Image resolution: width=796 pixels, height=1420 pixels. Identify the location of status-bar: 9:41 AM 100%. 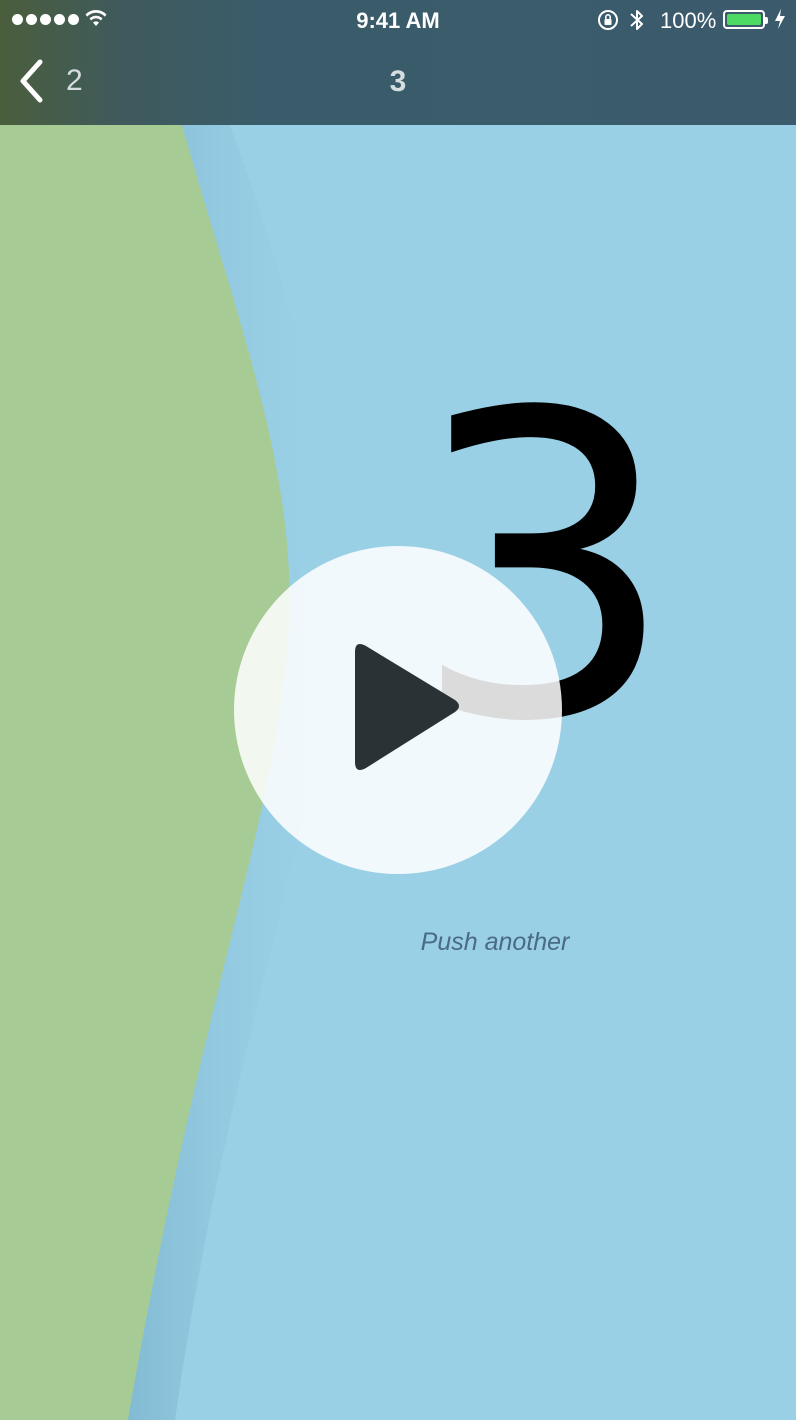
(398, 20).